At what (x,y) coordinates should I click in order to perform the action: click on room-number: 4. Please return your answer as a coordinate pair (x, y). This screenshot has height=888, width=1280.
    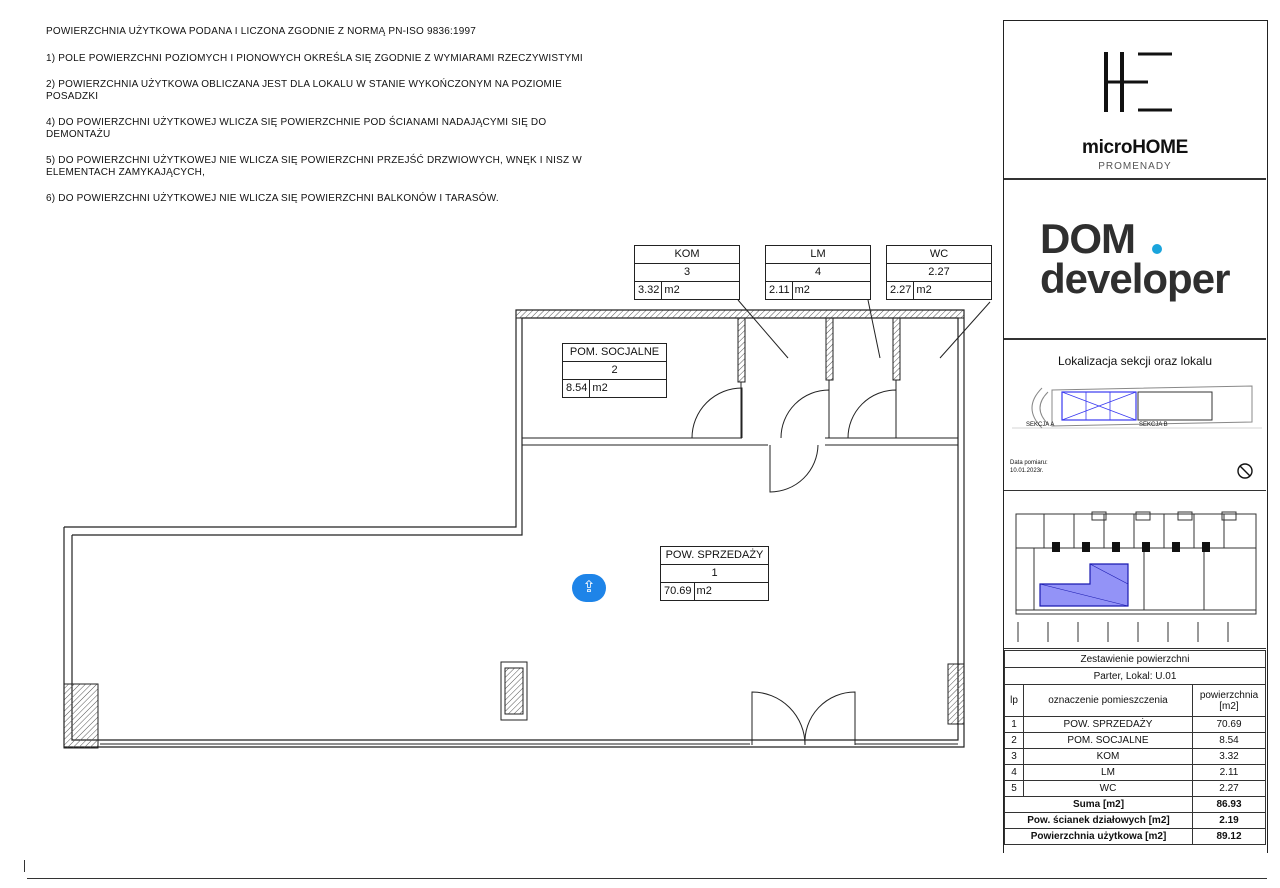
    Looking at the image, I should click on (818, 273).